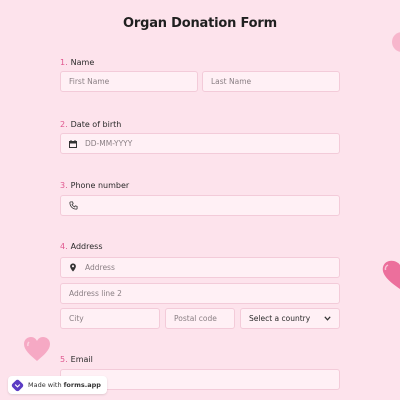 The width and height of the screenshot is (400, 400). Describe the element at coordinates (327, 318) in the screenshot. I see `chevron-down-icon` at that location.